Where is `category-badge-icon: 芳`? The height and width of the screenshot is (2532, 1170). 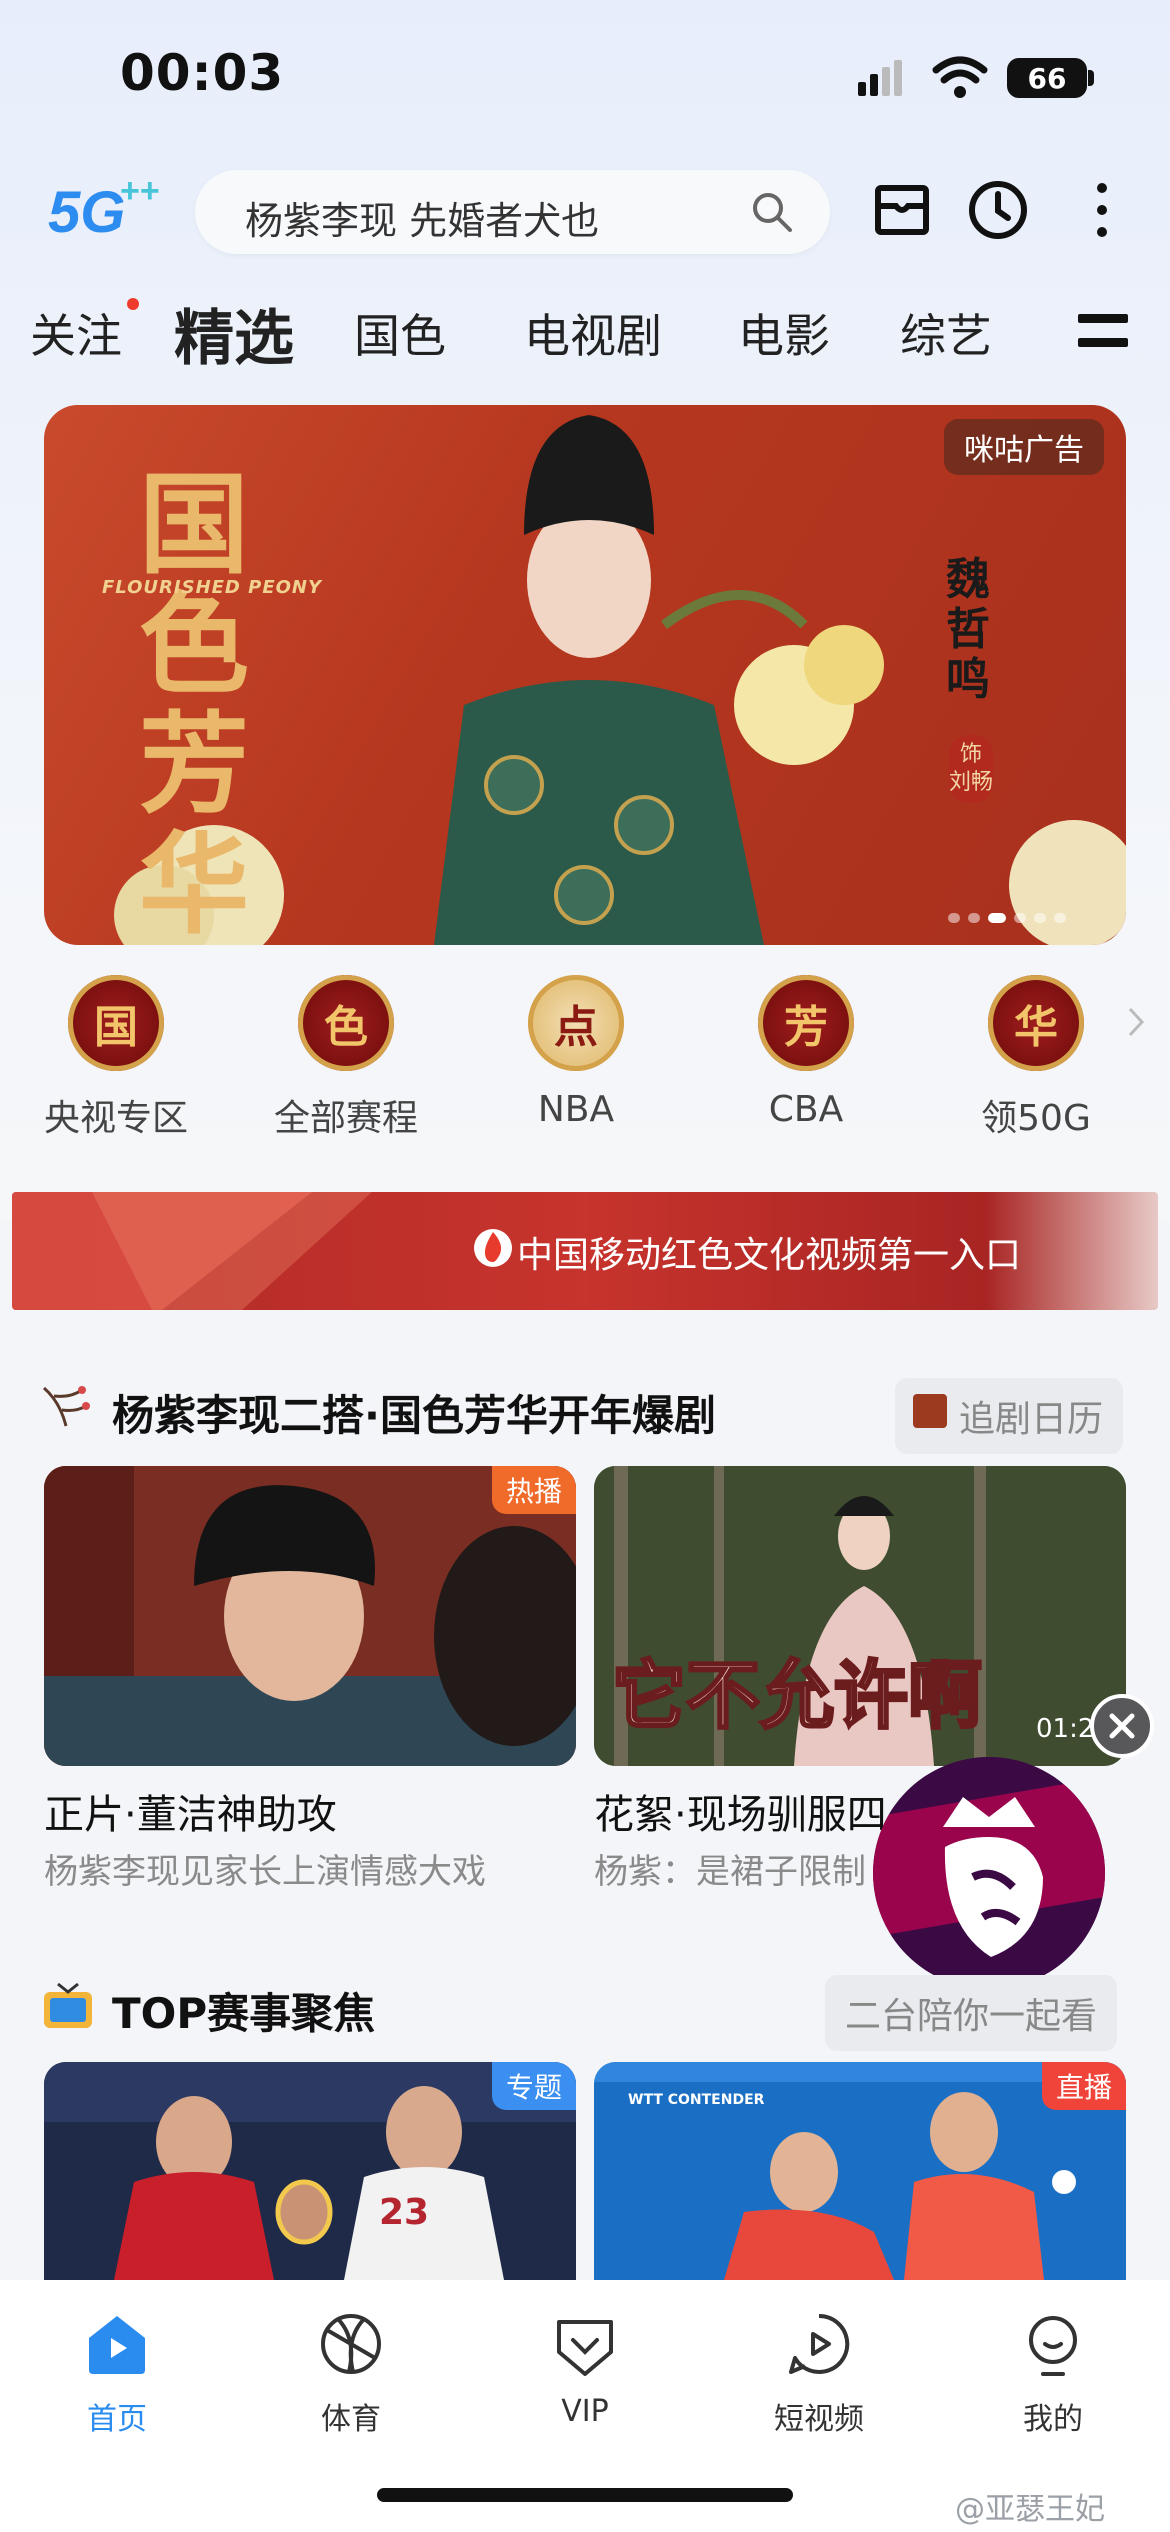
category-badge-icon: 芳 is located at coordinates (806, 1023).